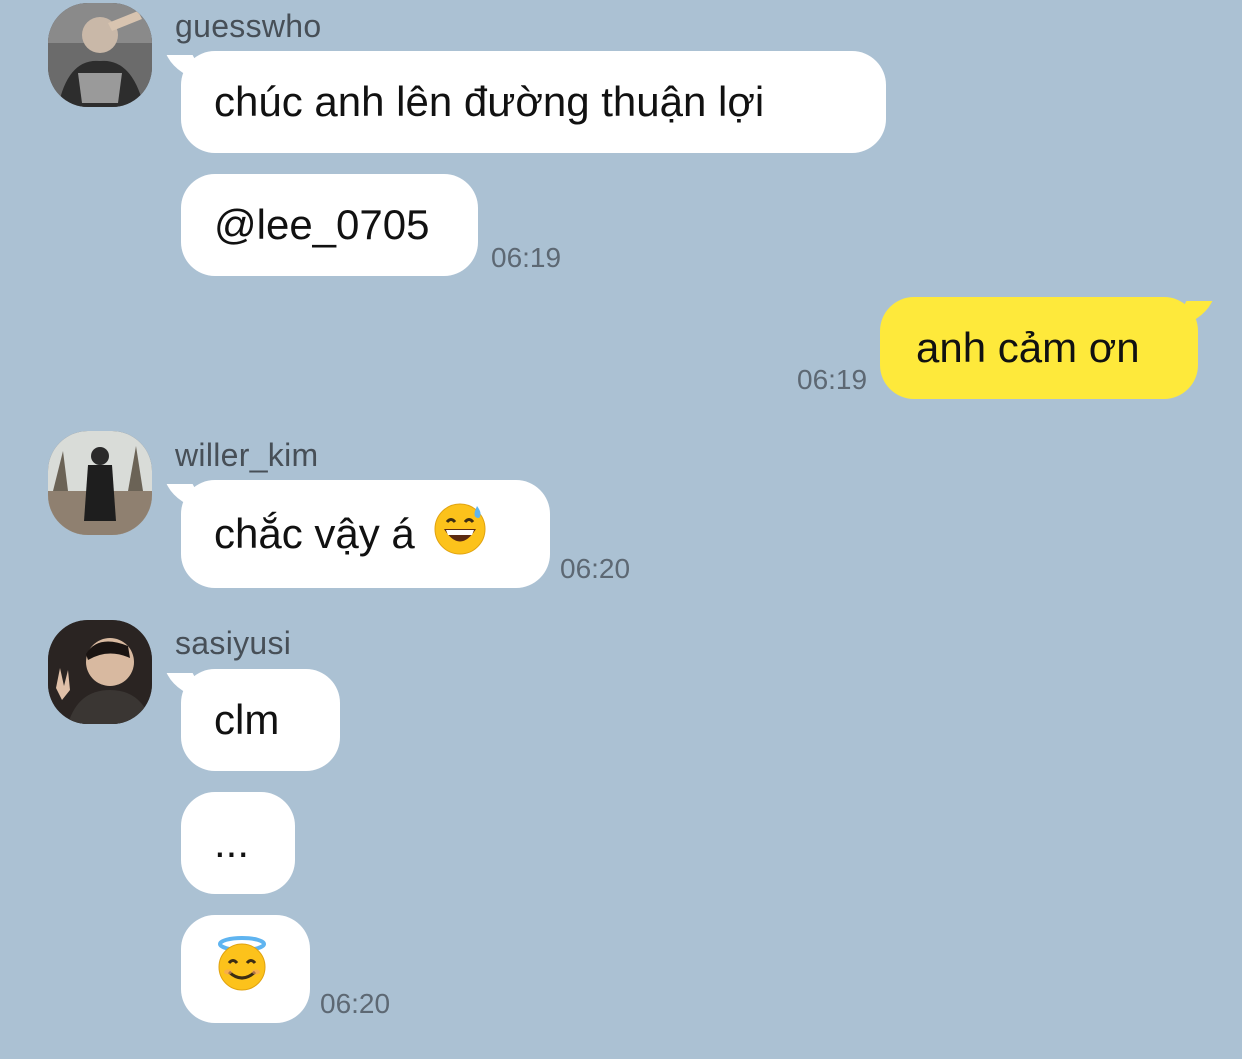  What do you see at coordinates (233, 643) in the screenshot?
I see `sender-name: sasiyusi` at bounding box center [233, 643].